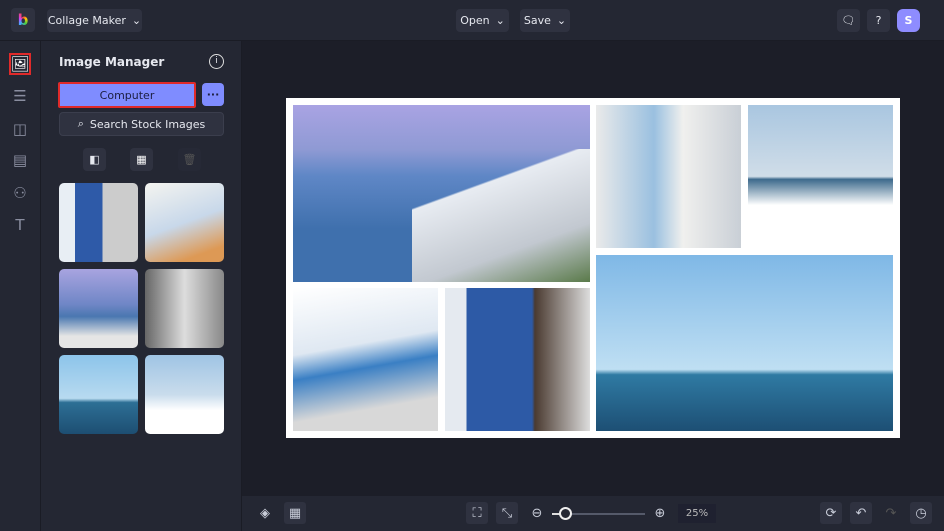 The height and width of the screenshot is (531, 944). I want to click on photo-alley, so click(668, 176).